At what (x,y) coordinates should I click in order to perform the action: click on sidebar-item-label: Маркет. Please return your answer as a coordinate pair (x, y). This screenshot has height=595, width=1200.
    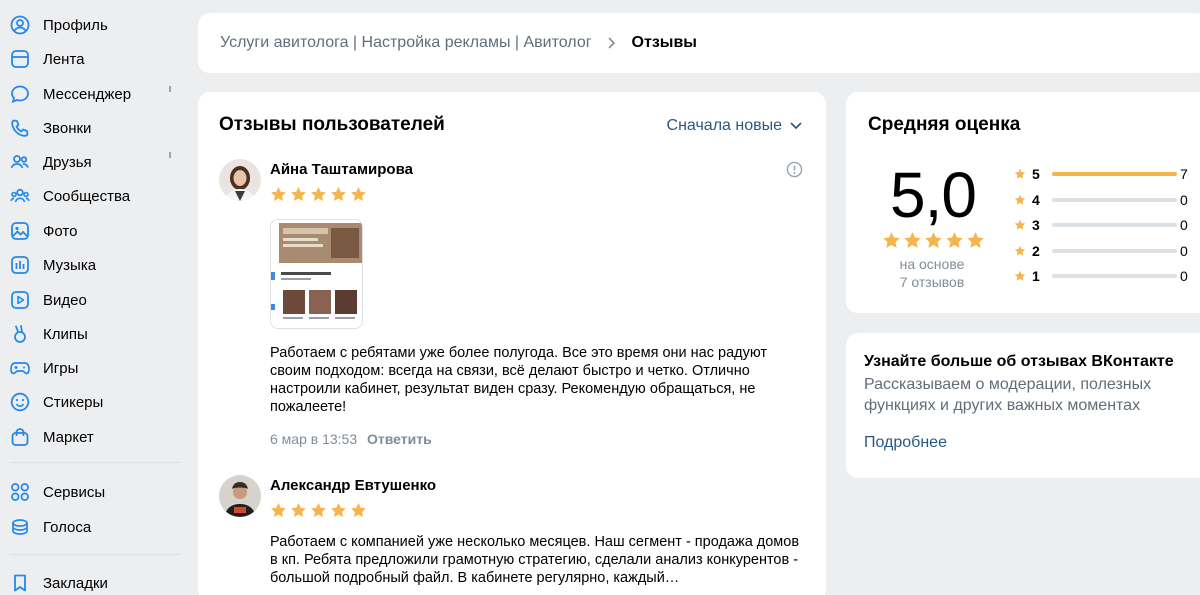
    Looking at the image, I should click on (68, 437).